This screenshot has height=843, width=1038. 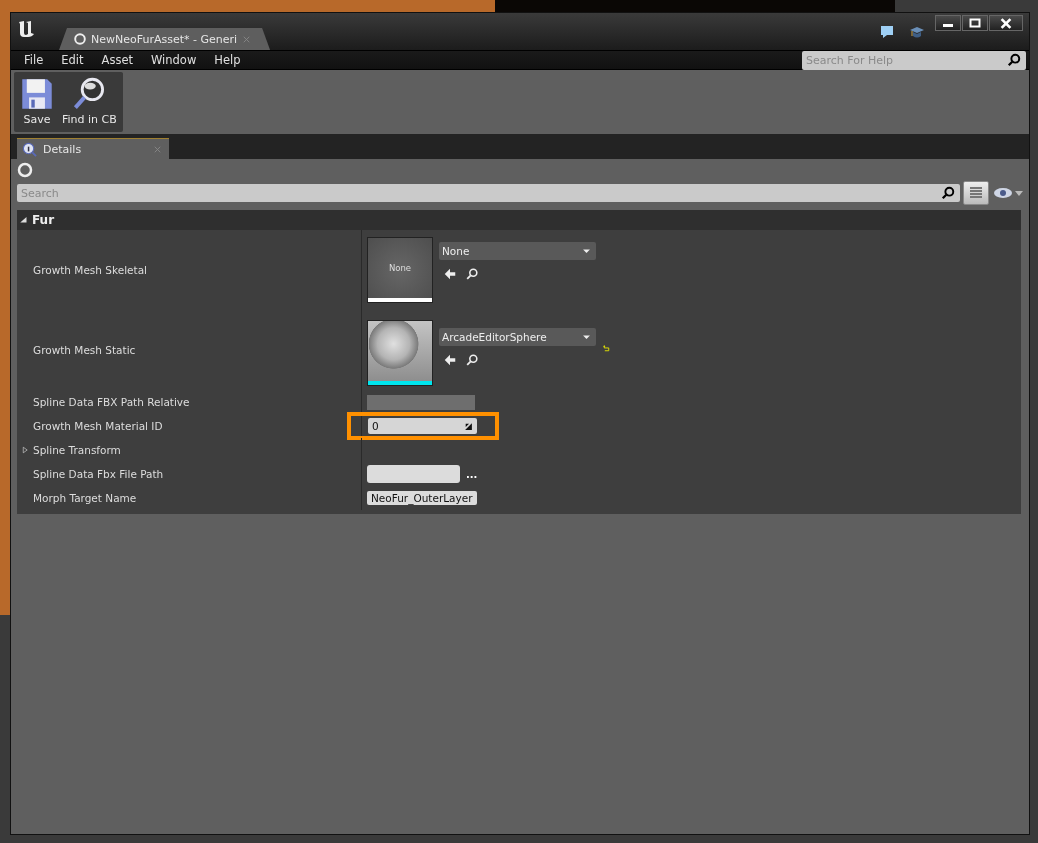 What do you see at coordinates (24, 220) in the screenshot?
I see `collapse-arrow-icon` at bounding box center [24, 220].